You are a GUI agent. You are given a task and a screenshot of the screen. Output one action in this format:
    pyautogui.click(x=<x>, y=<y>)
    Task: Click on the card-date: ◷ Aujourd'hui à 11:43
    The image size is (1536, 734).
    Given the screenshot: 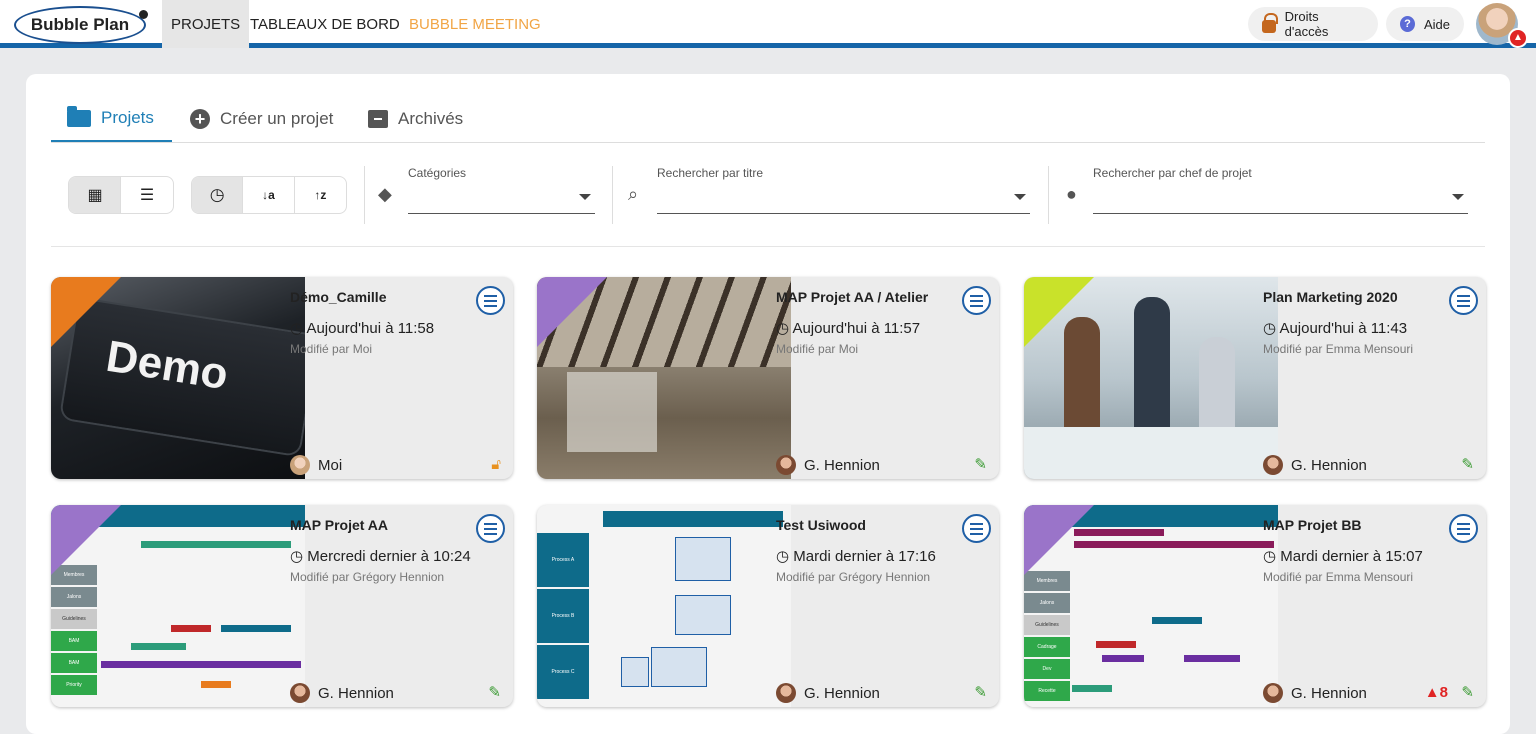 What is the action you would take?
    pyautogui.click(x=1335, y=328)
    